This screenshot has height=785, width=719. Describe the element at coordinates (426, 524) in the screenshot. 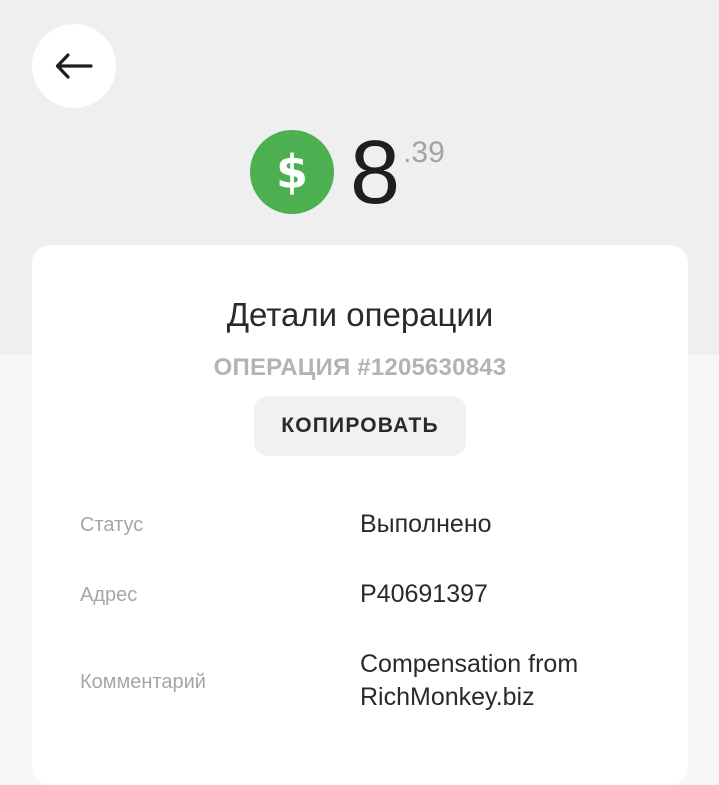

I see `status-value: Выполнено` at that location.